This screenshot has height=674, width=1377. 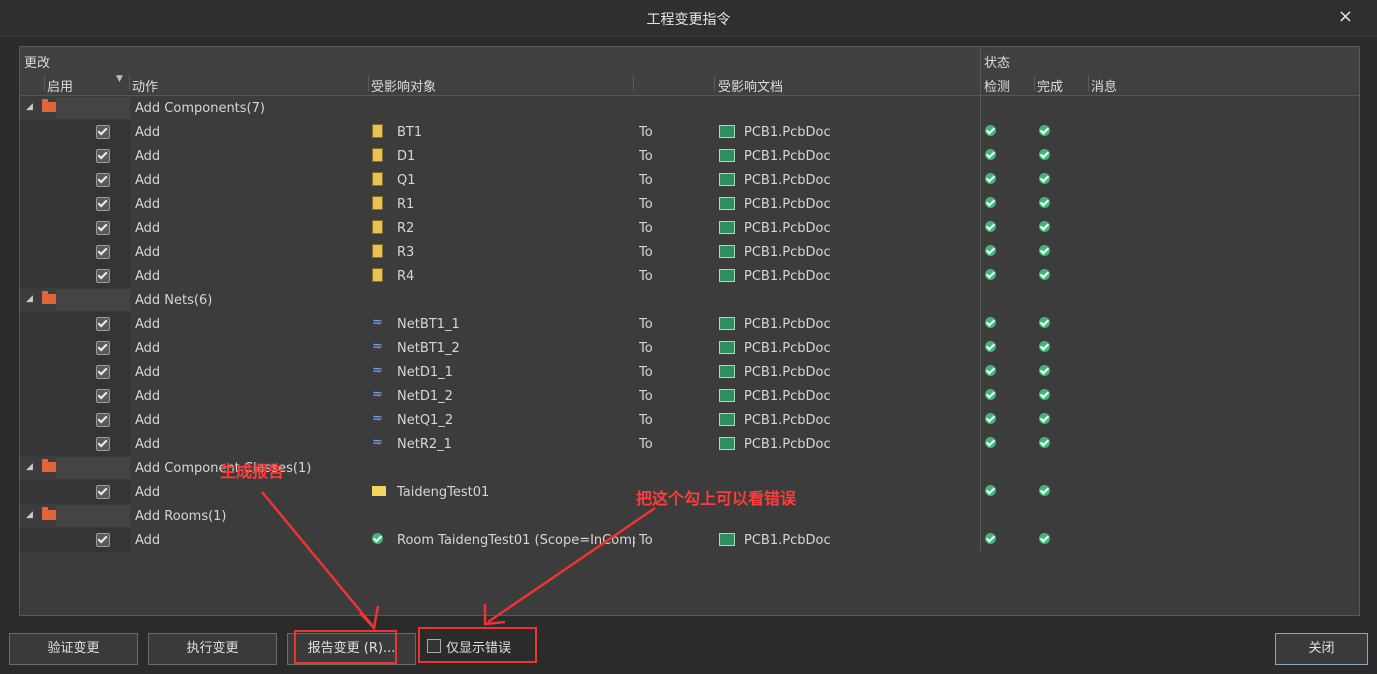 I want to click on arrow-head, so click(x=369, y=618).